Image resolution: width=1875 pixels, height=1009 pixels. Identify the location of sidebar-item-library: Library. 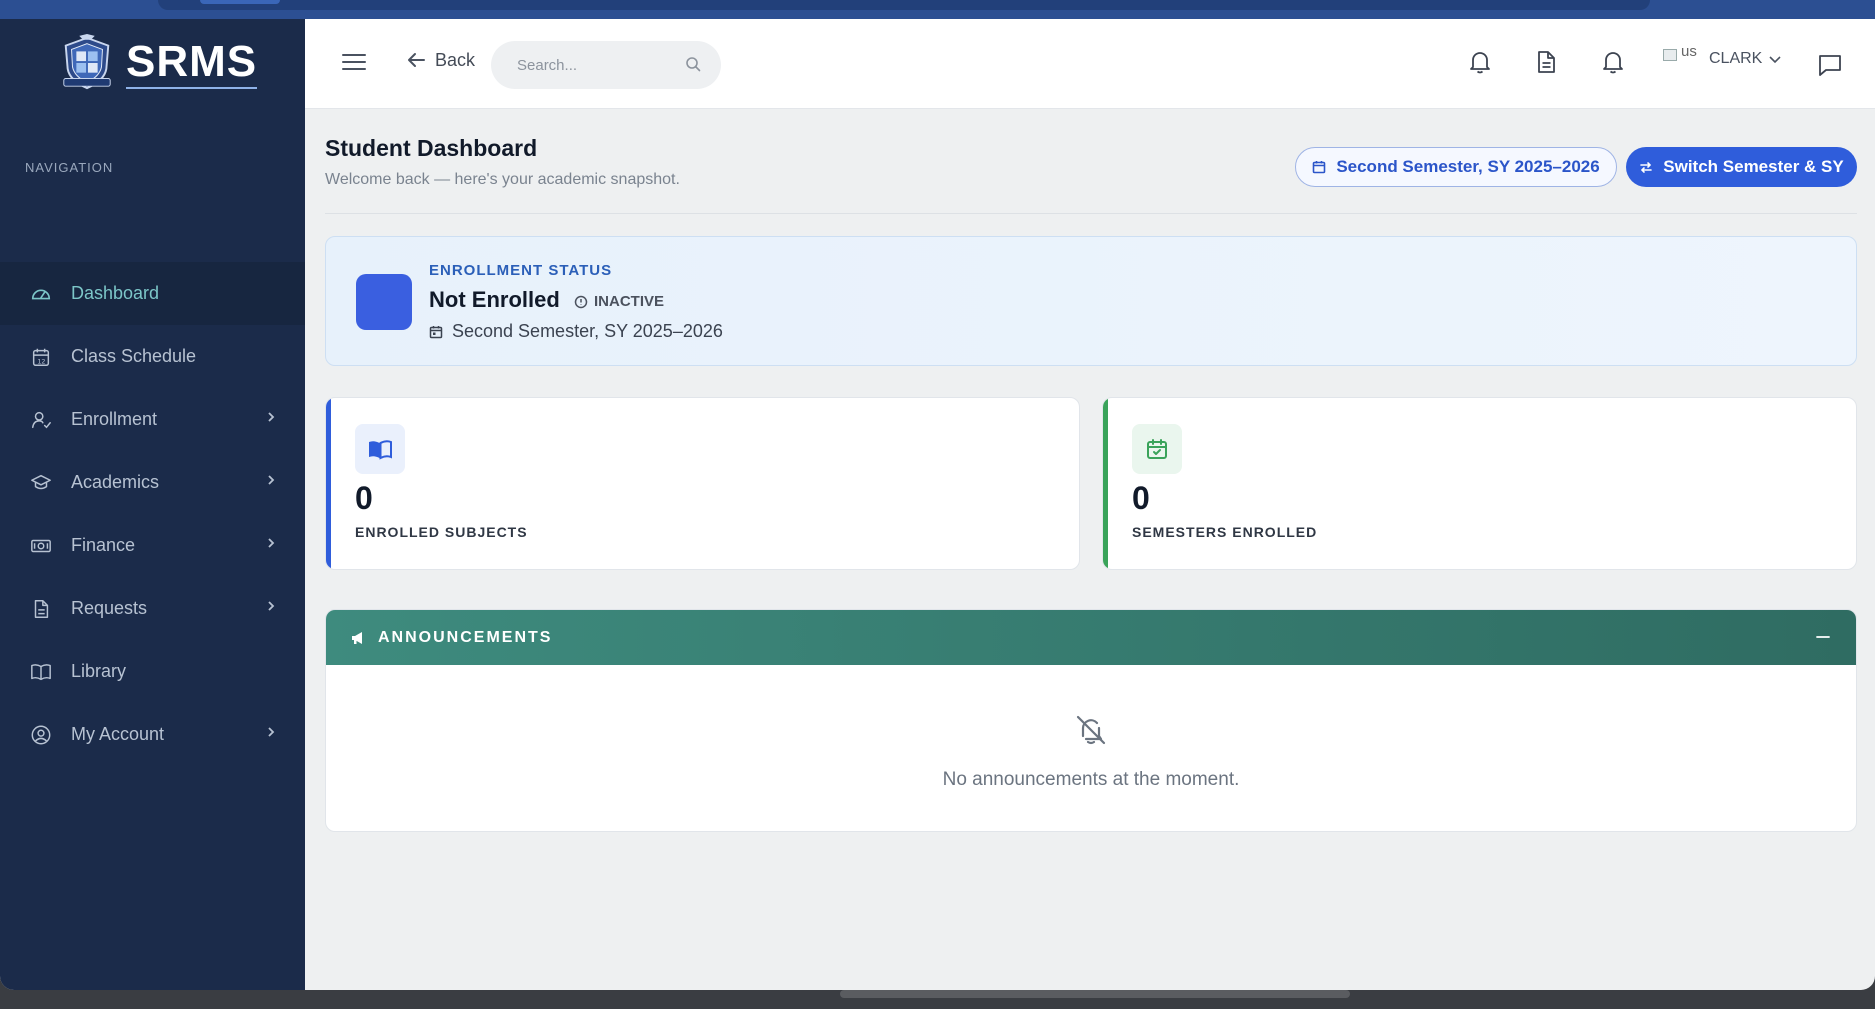
(152, 671).